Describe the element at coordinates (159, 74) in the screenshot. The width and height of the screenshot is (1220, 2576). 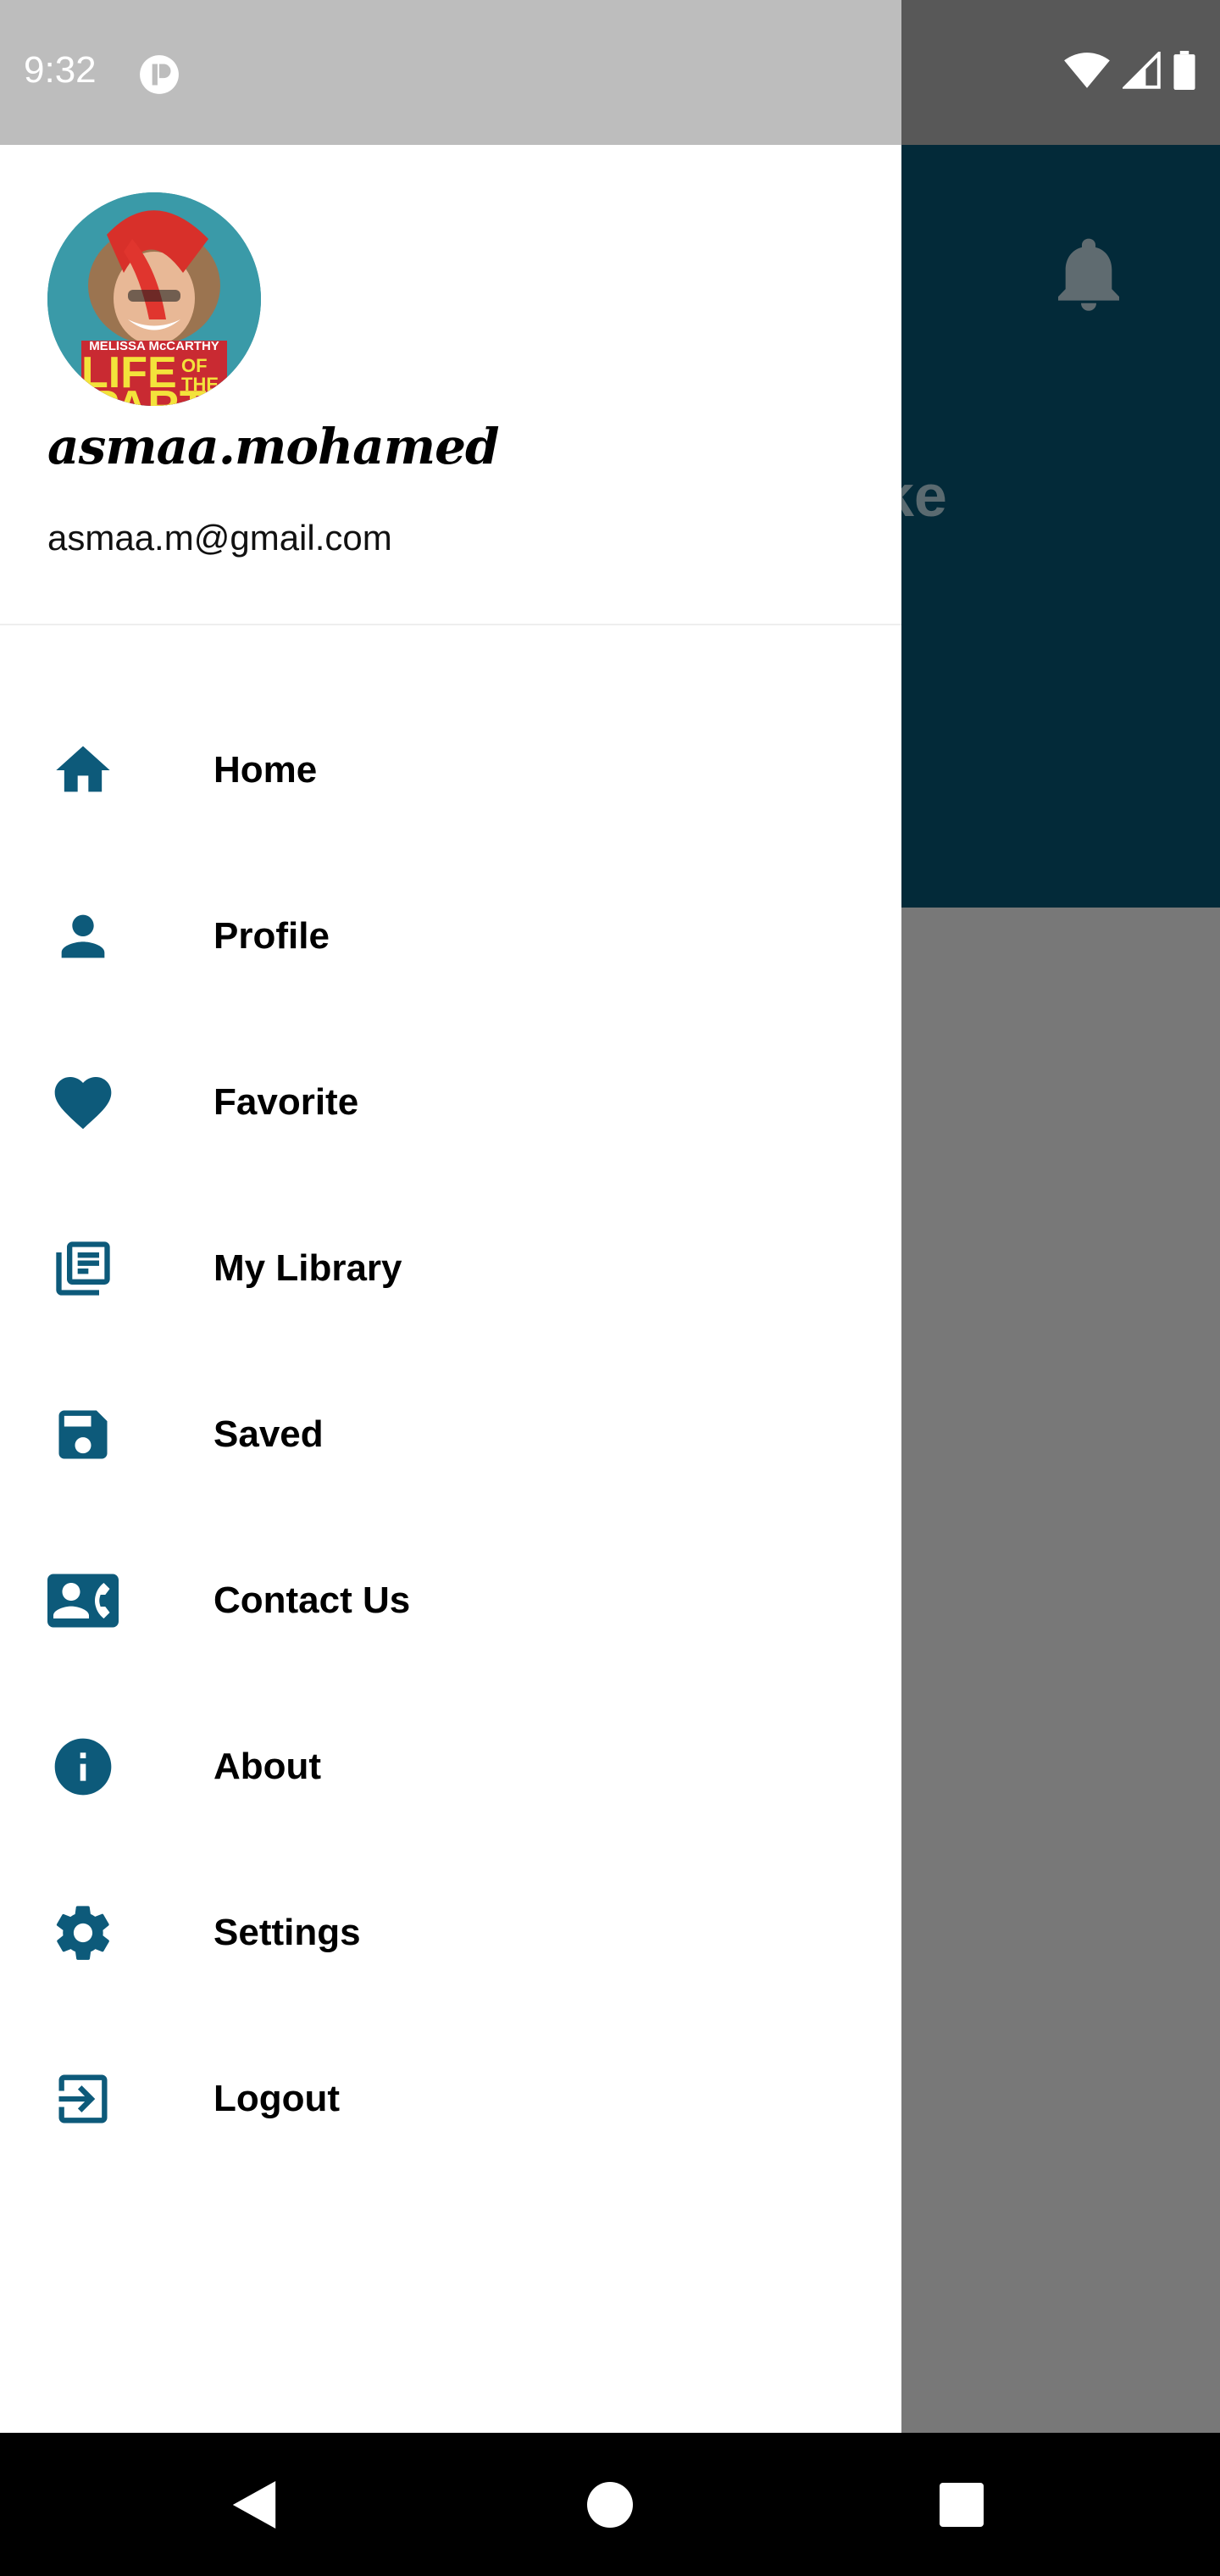
I see `app-notification-icon` at that location.